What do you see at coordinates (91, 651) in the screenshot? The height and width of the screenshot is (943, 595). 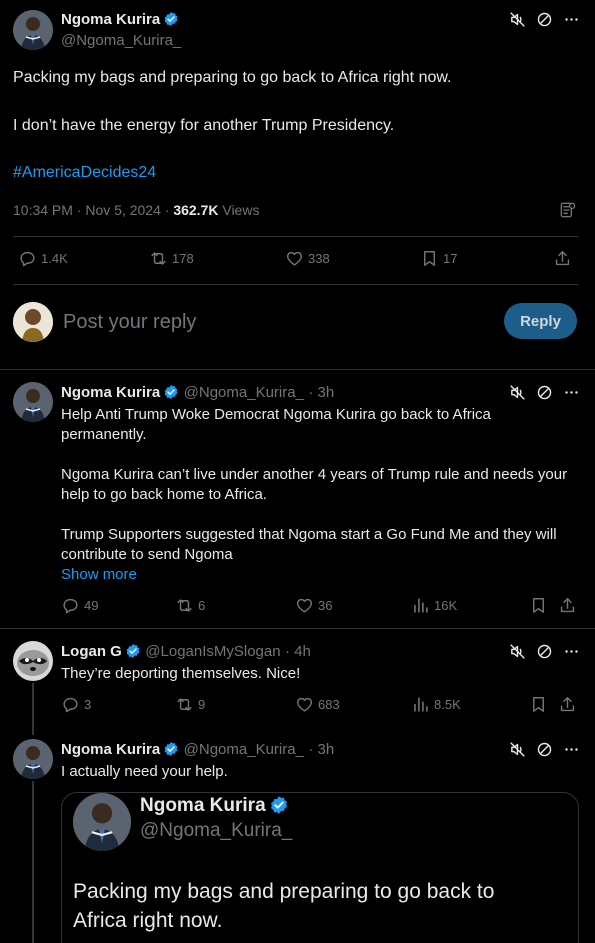 I see `reply2-author-name: Logan G` at bounding box center [91, 651].